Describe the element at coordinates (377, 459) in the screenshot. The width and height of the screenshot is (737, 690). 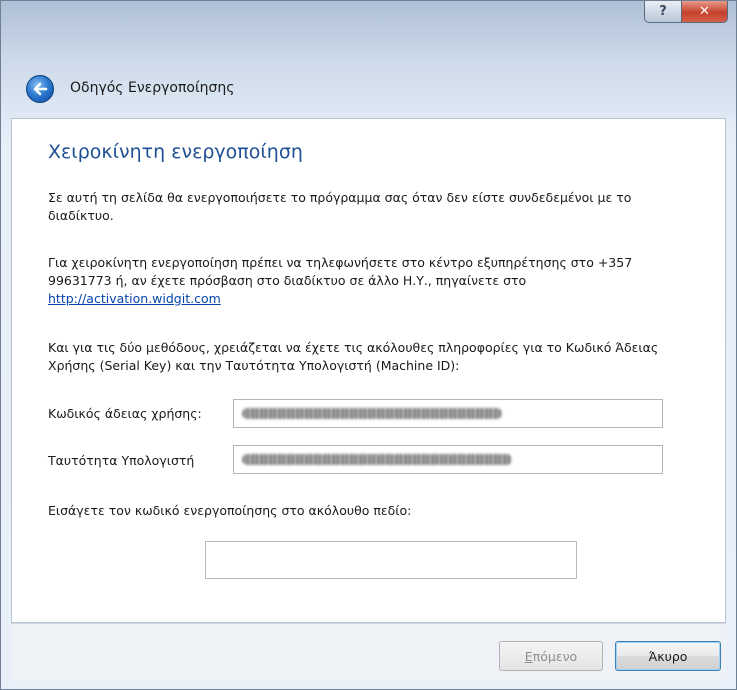
I see `machine-id-obscured-value` at that location.